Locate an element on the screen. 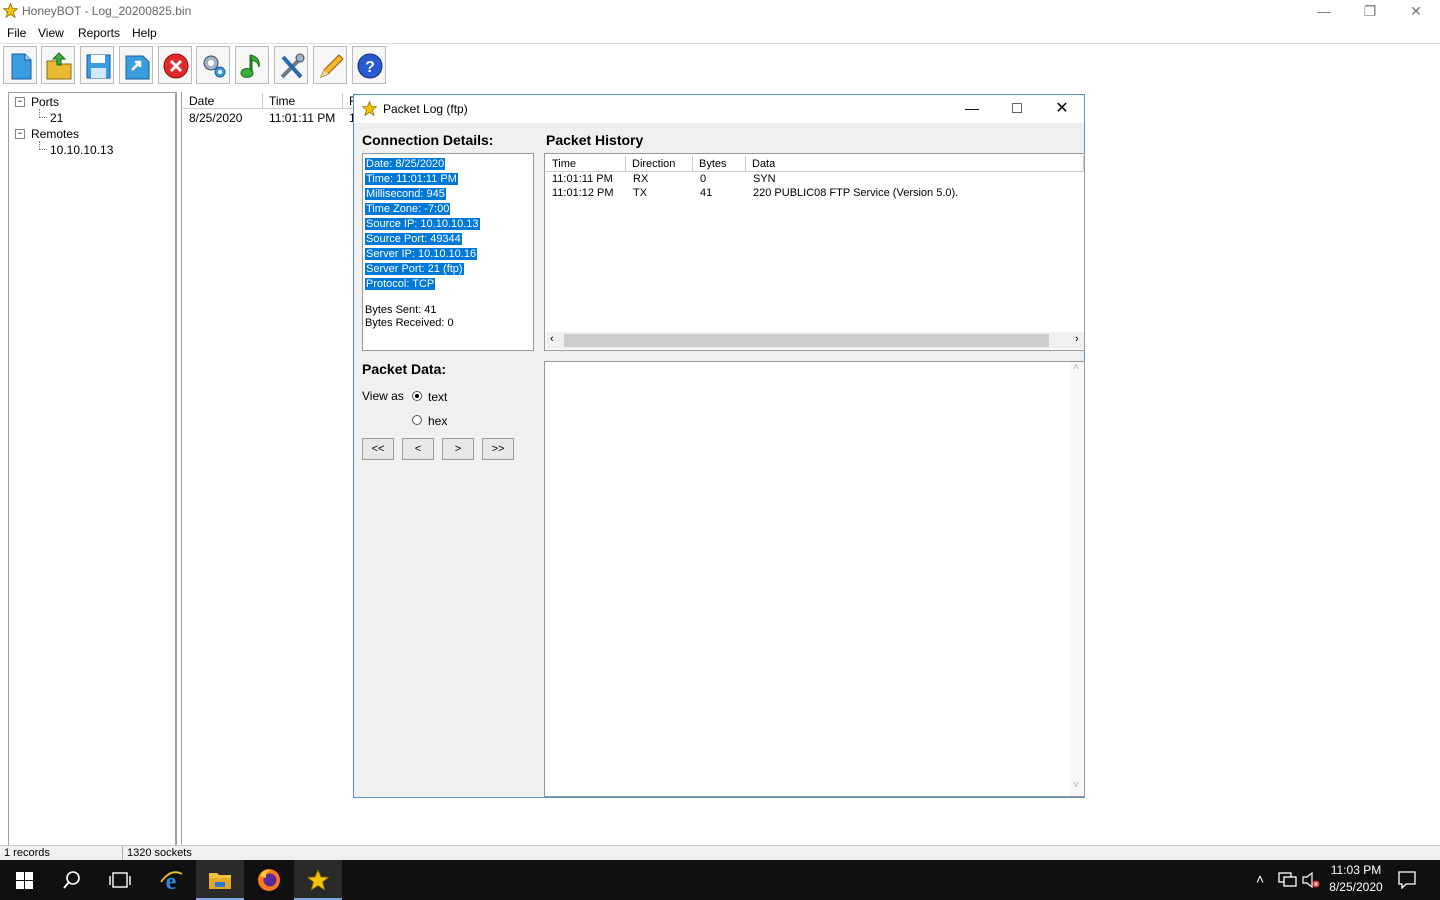  hist-bytes: 41 is located at coordinates (706, 193).